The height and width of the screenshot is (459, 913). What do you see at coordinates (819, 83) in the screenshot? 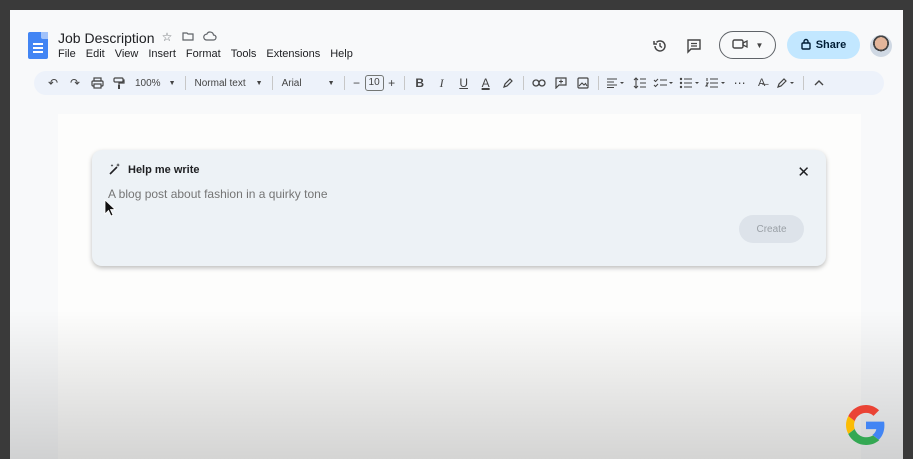
I see `collapse-icon` at bounding box center [819, 83].